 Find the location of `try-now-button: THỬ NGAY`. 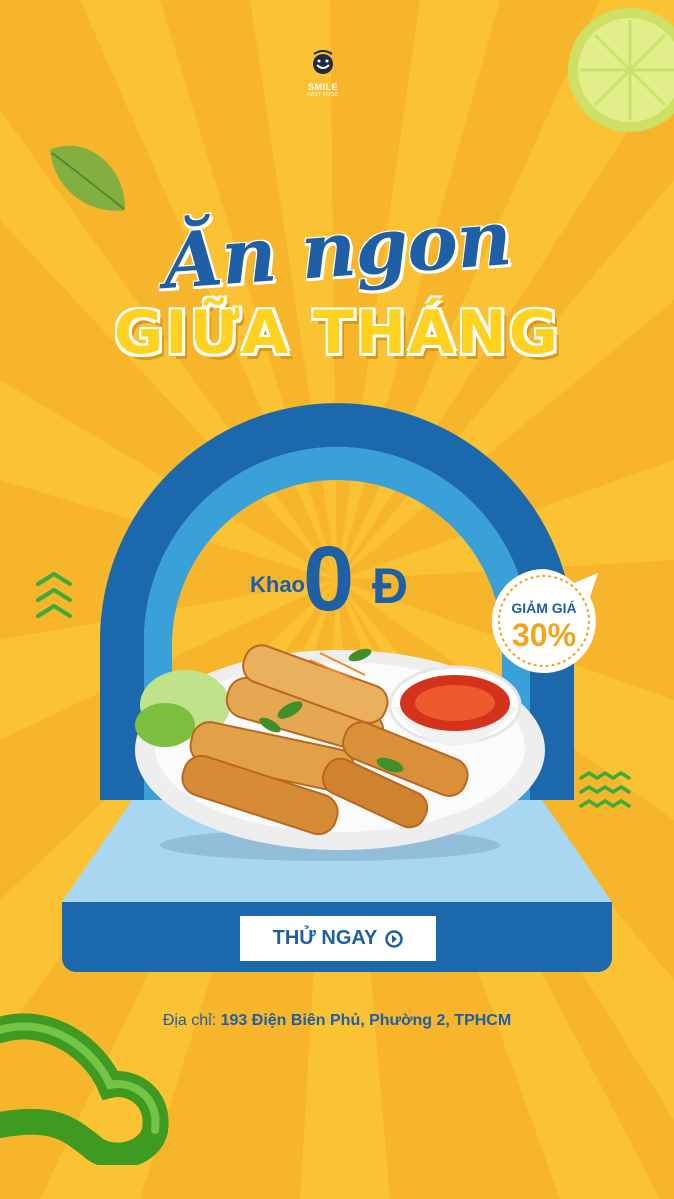

try-now-button: THỬ NGAY is located at coordinates (338, 938).